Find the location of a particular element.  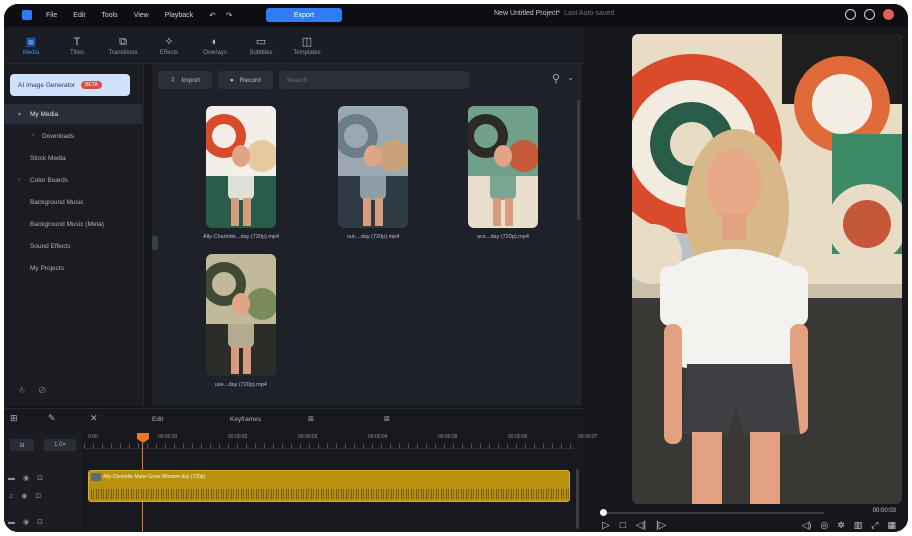

window-controls is located at coordinates (869, 14).